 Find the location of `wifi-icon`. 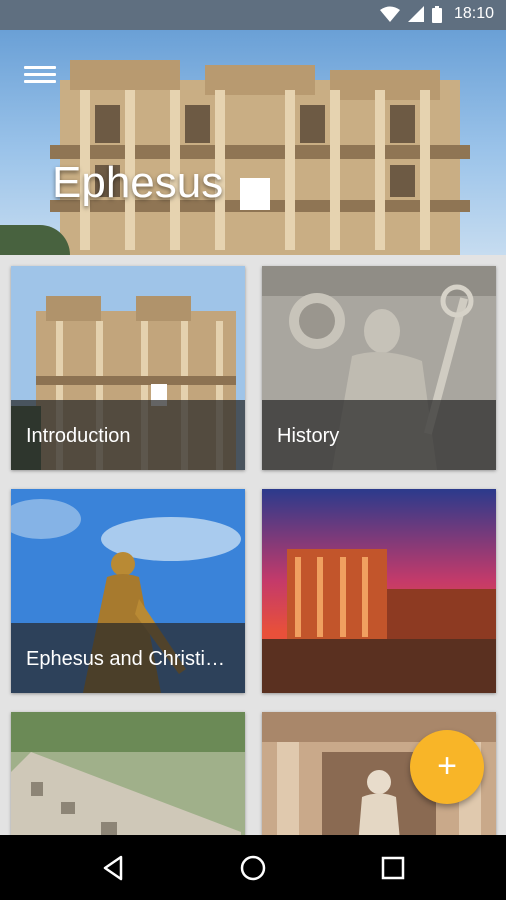

wifi-icon is located at coordinates (389, 14).